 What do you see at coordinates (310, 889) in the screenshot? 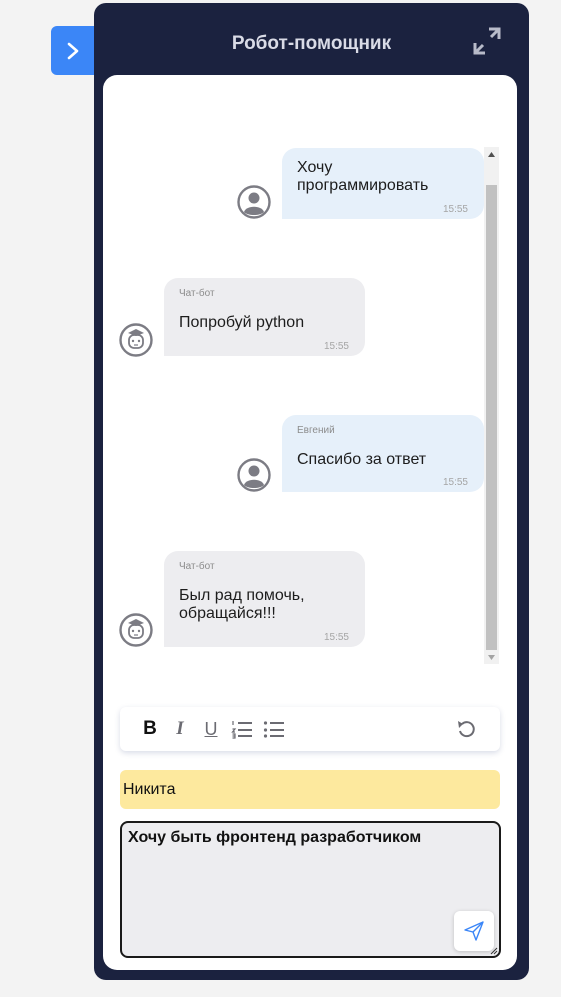
I see `message-input: Хочу быть фронтенд разработчиком` at bounding box center [310, 889].